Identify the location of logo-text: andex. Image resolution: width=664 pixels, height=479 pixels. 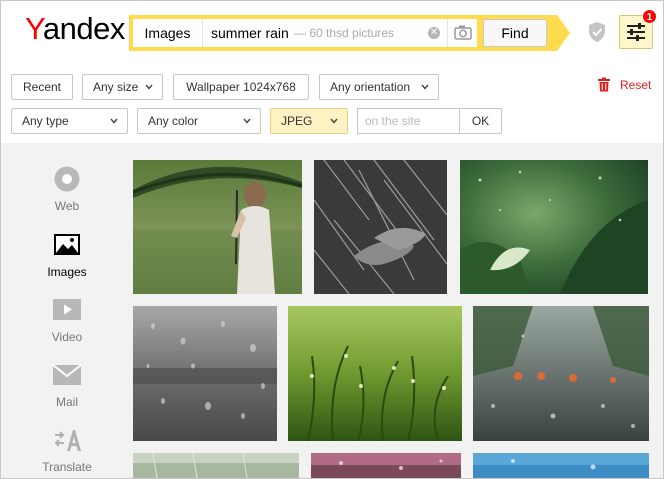
(83, 28).